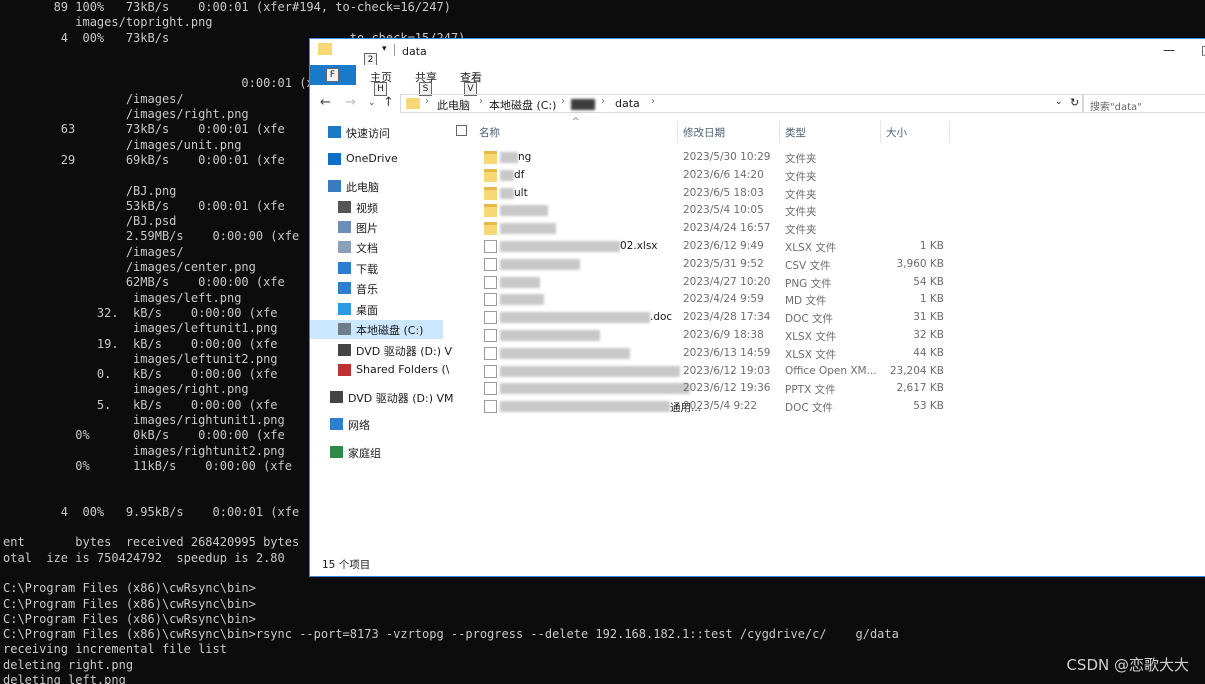  What do you see at coordinates (806, 301) in the screenshot?
I see `file-type: MD 文件` at bounding box center [806, 301].